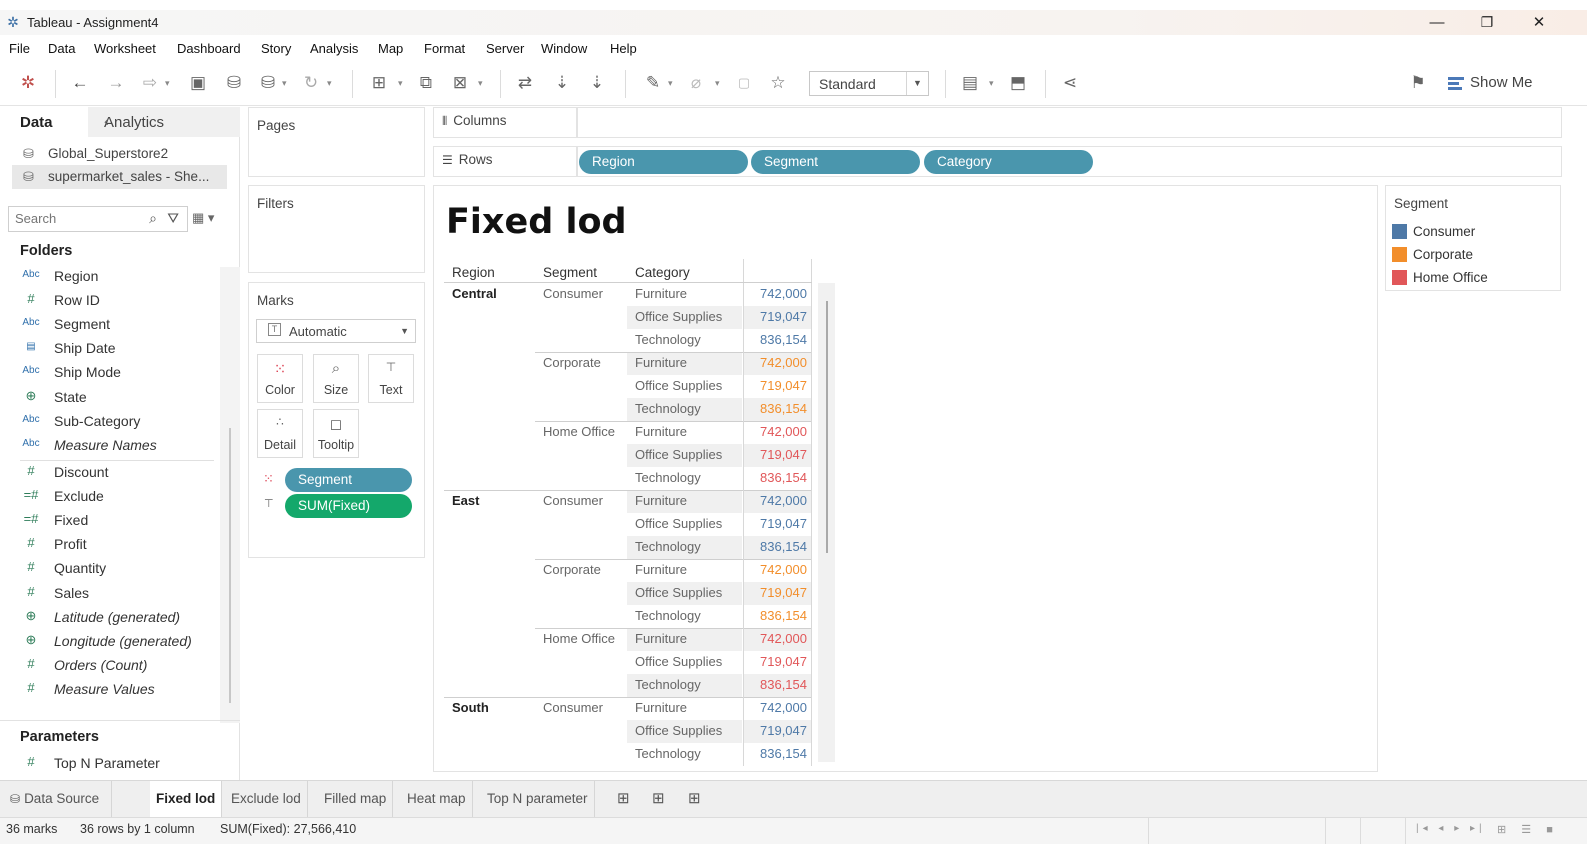 This screenshot has height=844, width=1587. What do you see at coordinates (1069, 122) in the screenshot?
I see `columns-shelf` at bounding box center [1069, 122].